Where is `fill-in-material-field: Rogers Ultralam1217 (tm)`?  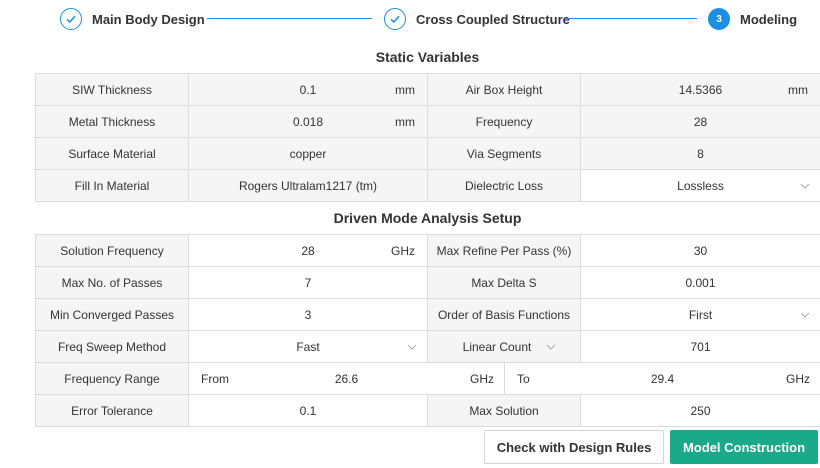 fill-in-material-field: Rogers Ultralam1217 (tm) is located at coordinates (308, 186).